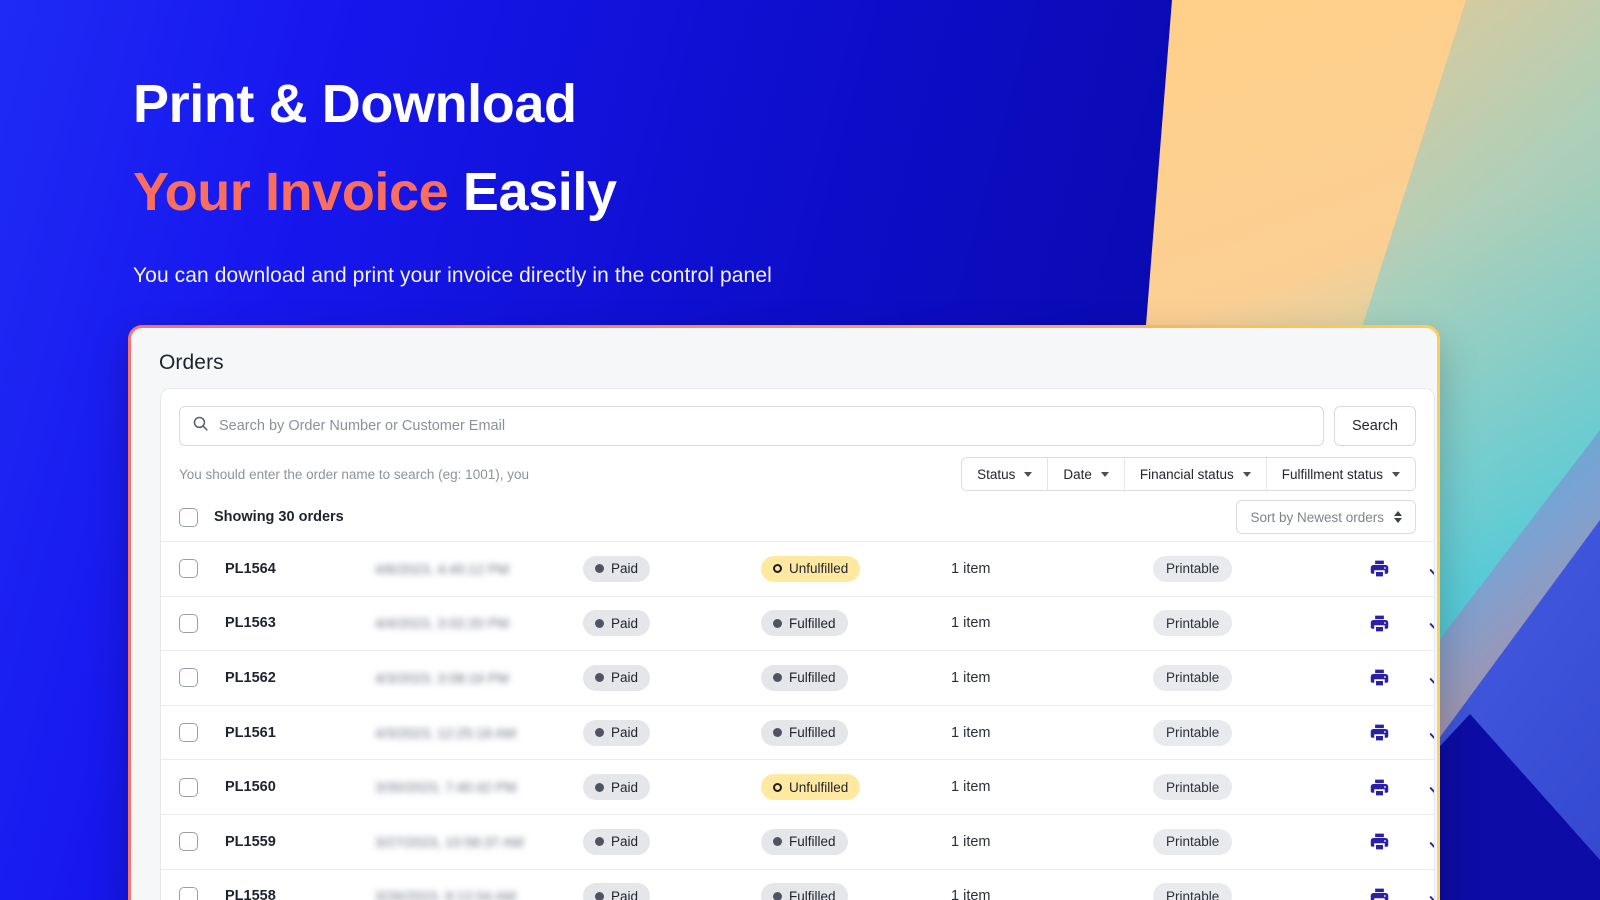 The height and width of the screenshot is (900, 1600). I want to click on financial-status-label: Paid, so click(625, 733).